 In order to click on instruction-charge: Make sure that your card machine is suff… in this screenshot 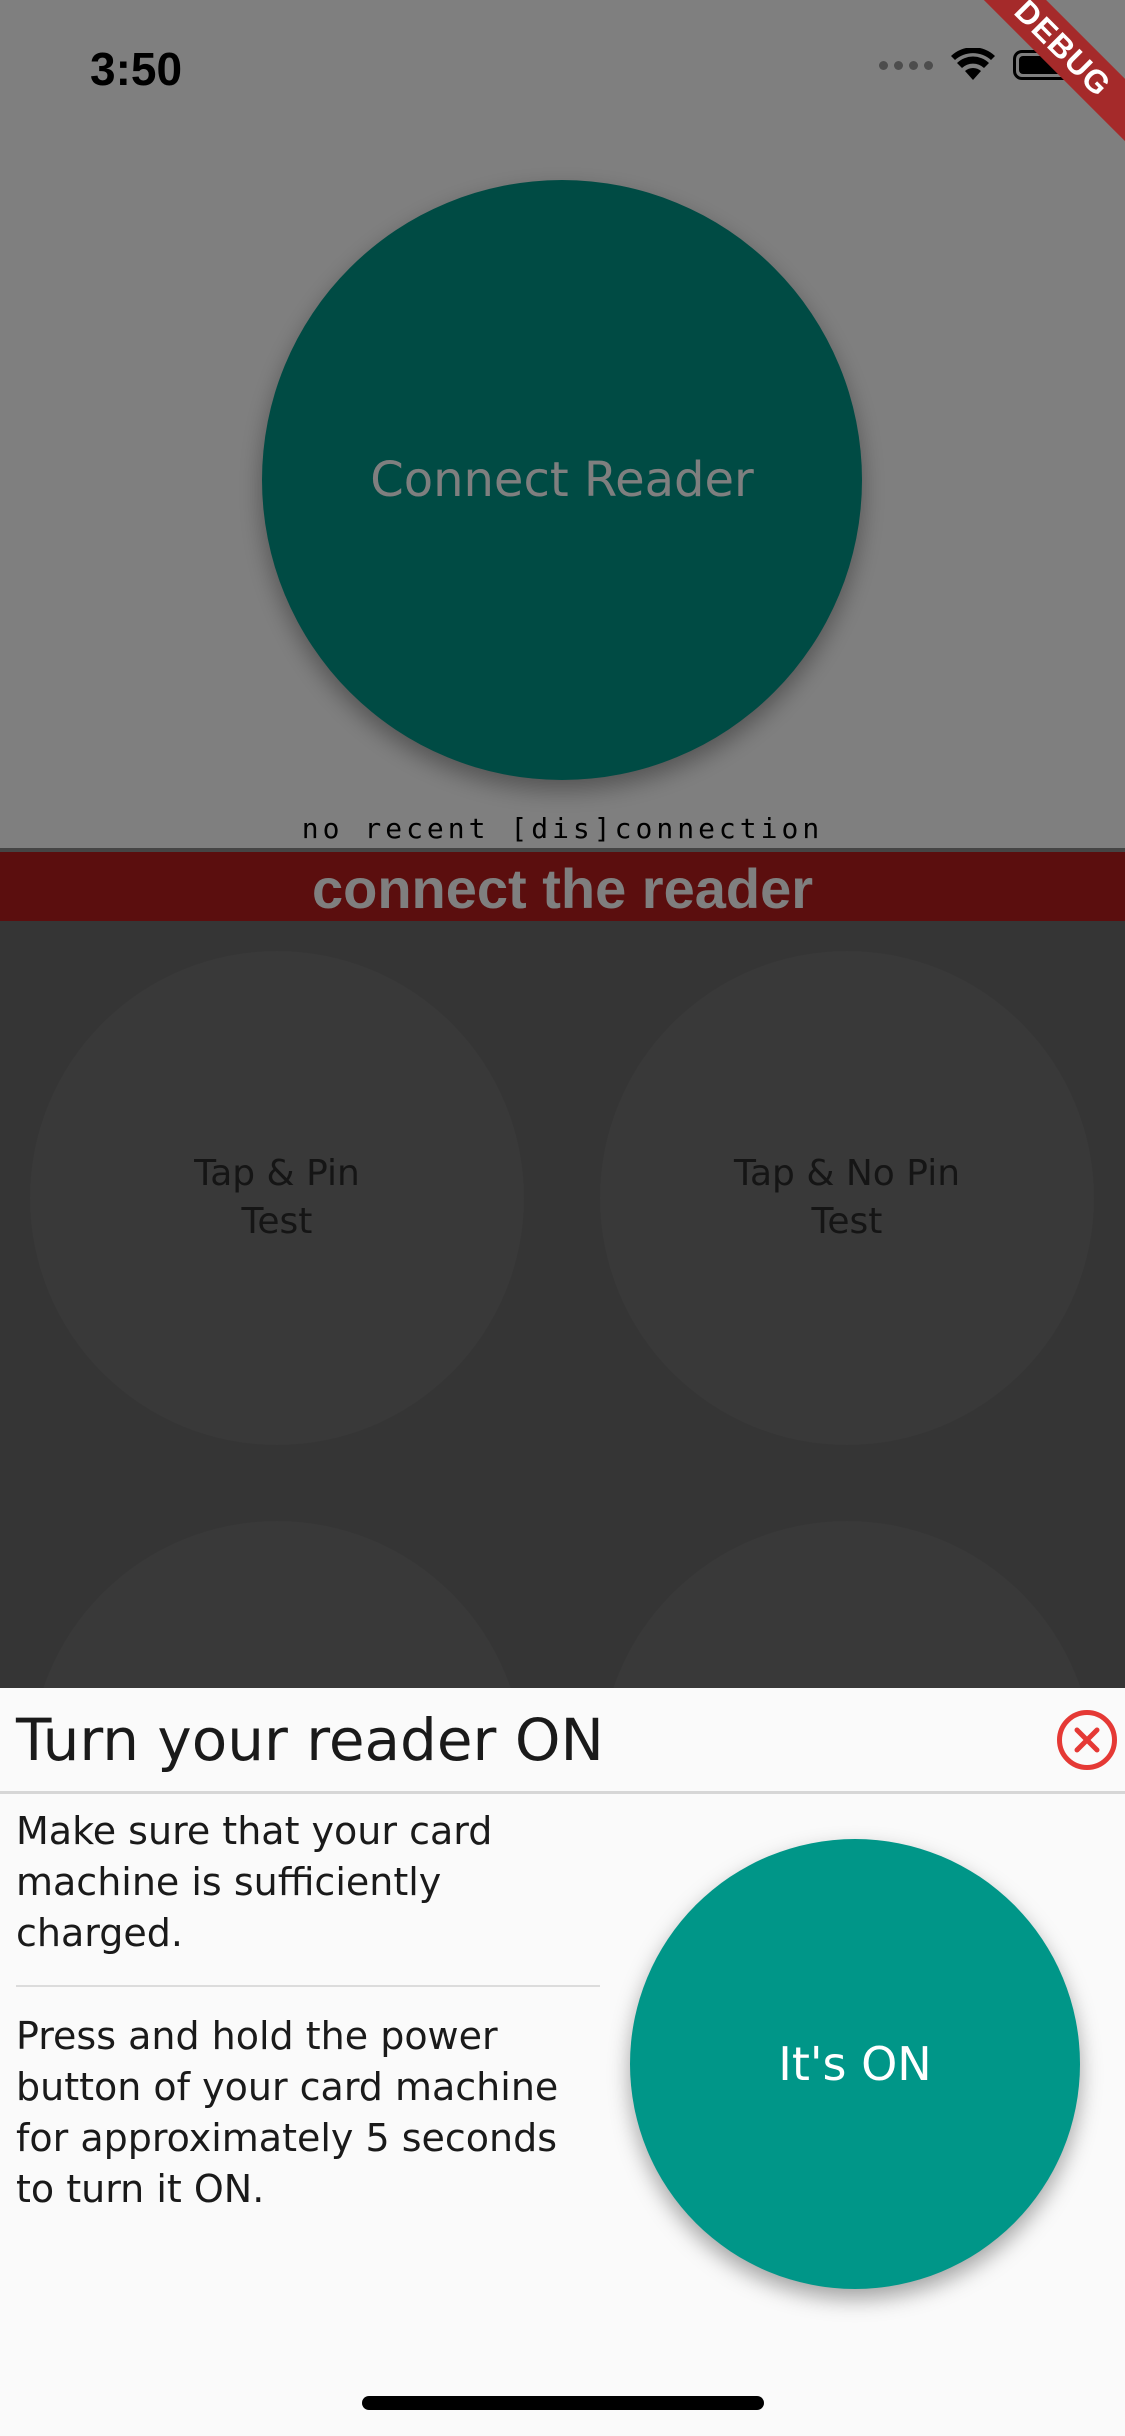, I will do `click(308, 1896)`.